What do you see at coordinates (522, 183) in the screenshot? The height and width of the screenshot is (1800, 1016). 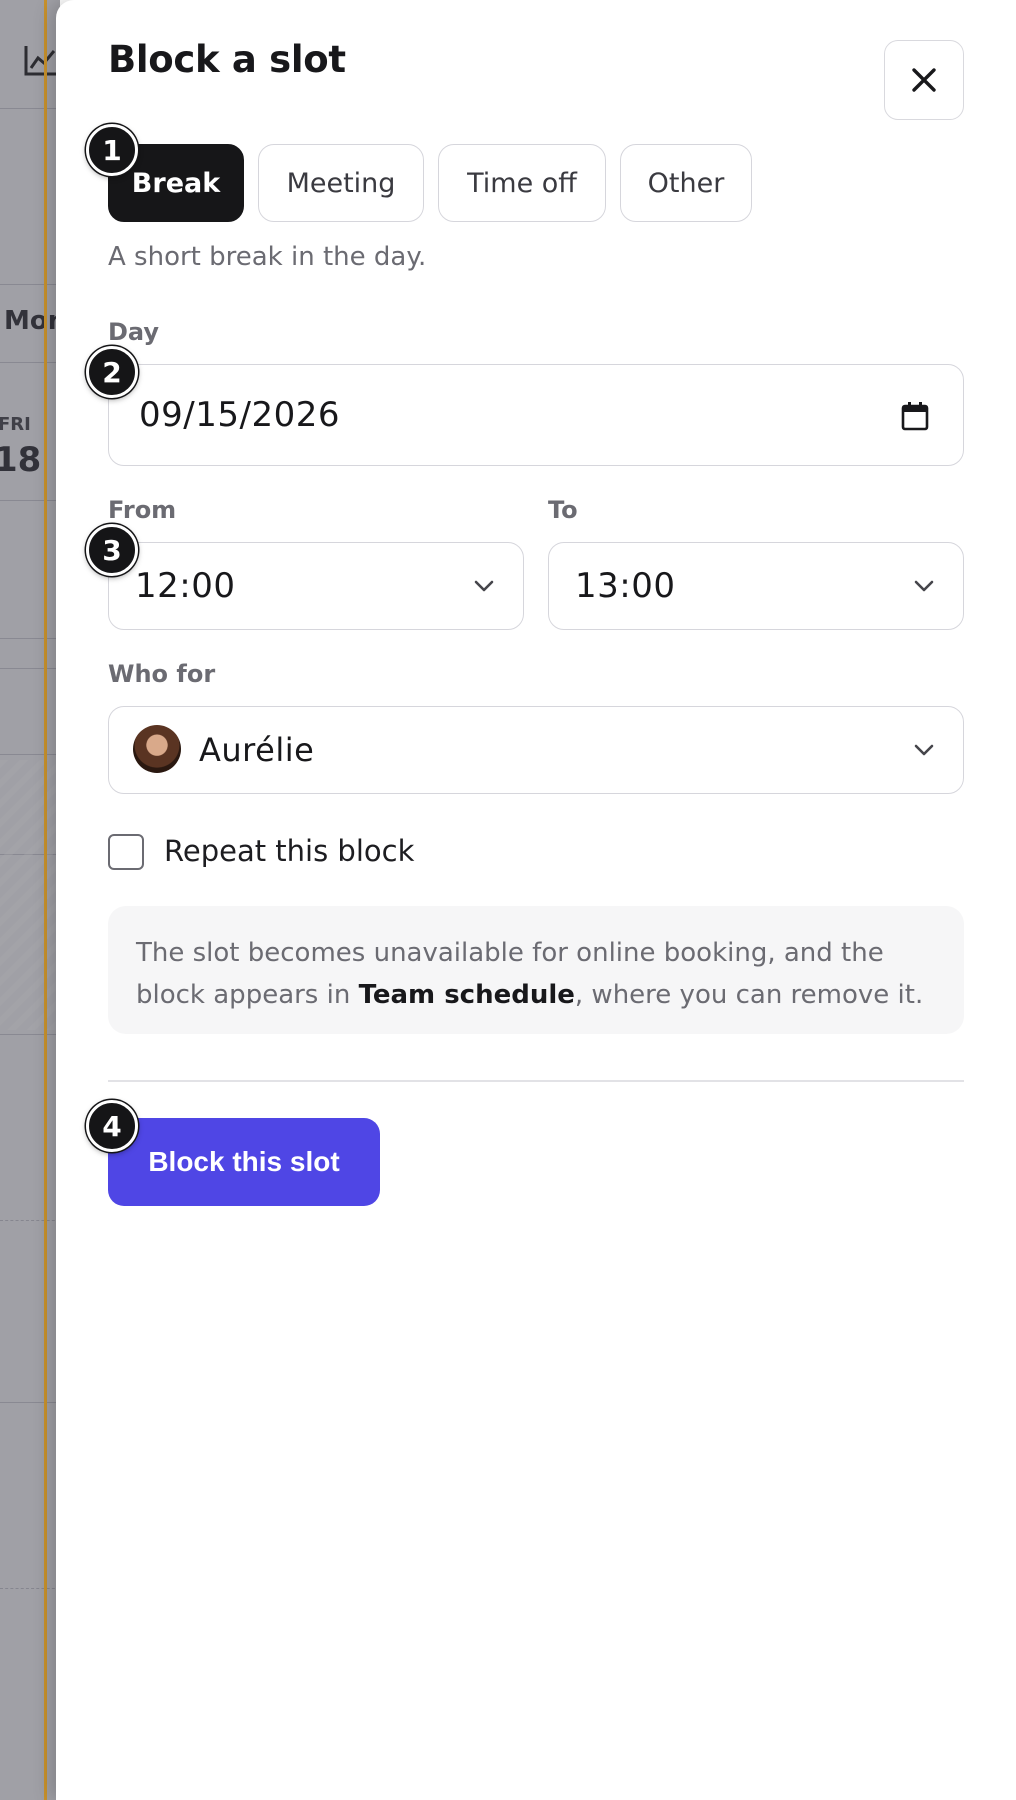 I see `type-time-off-button: Time off` at bounding box center [522, 183].